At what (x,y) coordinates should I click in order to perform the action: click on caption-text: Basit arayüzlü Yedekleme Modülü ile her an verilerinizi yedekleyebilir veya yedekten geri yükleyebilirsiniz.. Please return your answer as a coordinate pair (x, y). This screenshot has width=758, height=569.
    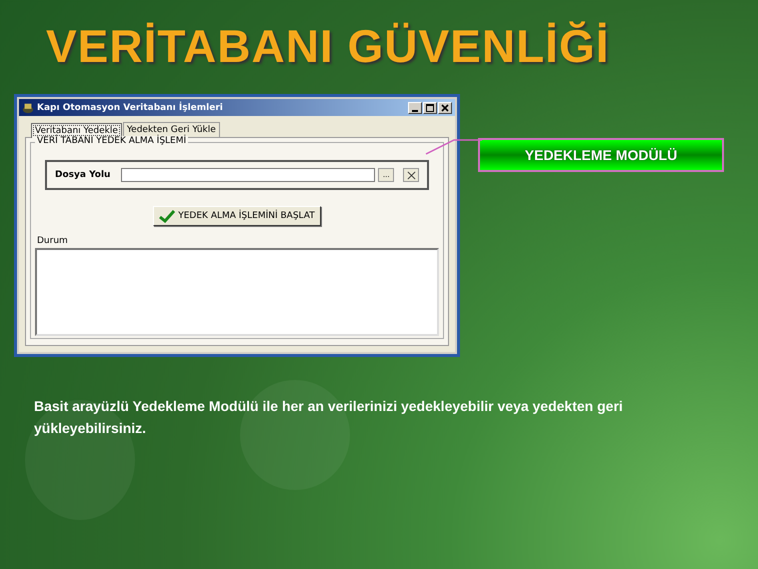
    Looking at the image, I should click on (329, 417).